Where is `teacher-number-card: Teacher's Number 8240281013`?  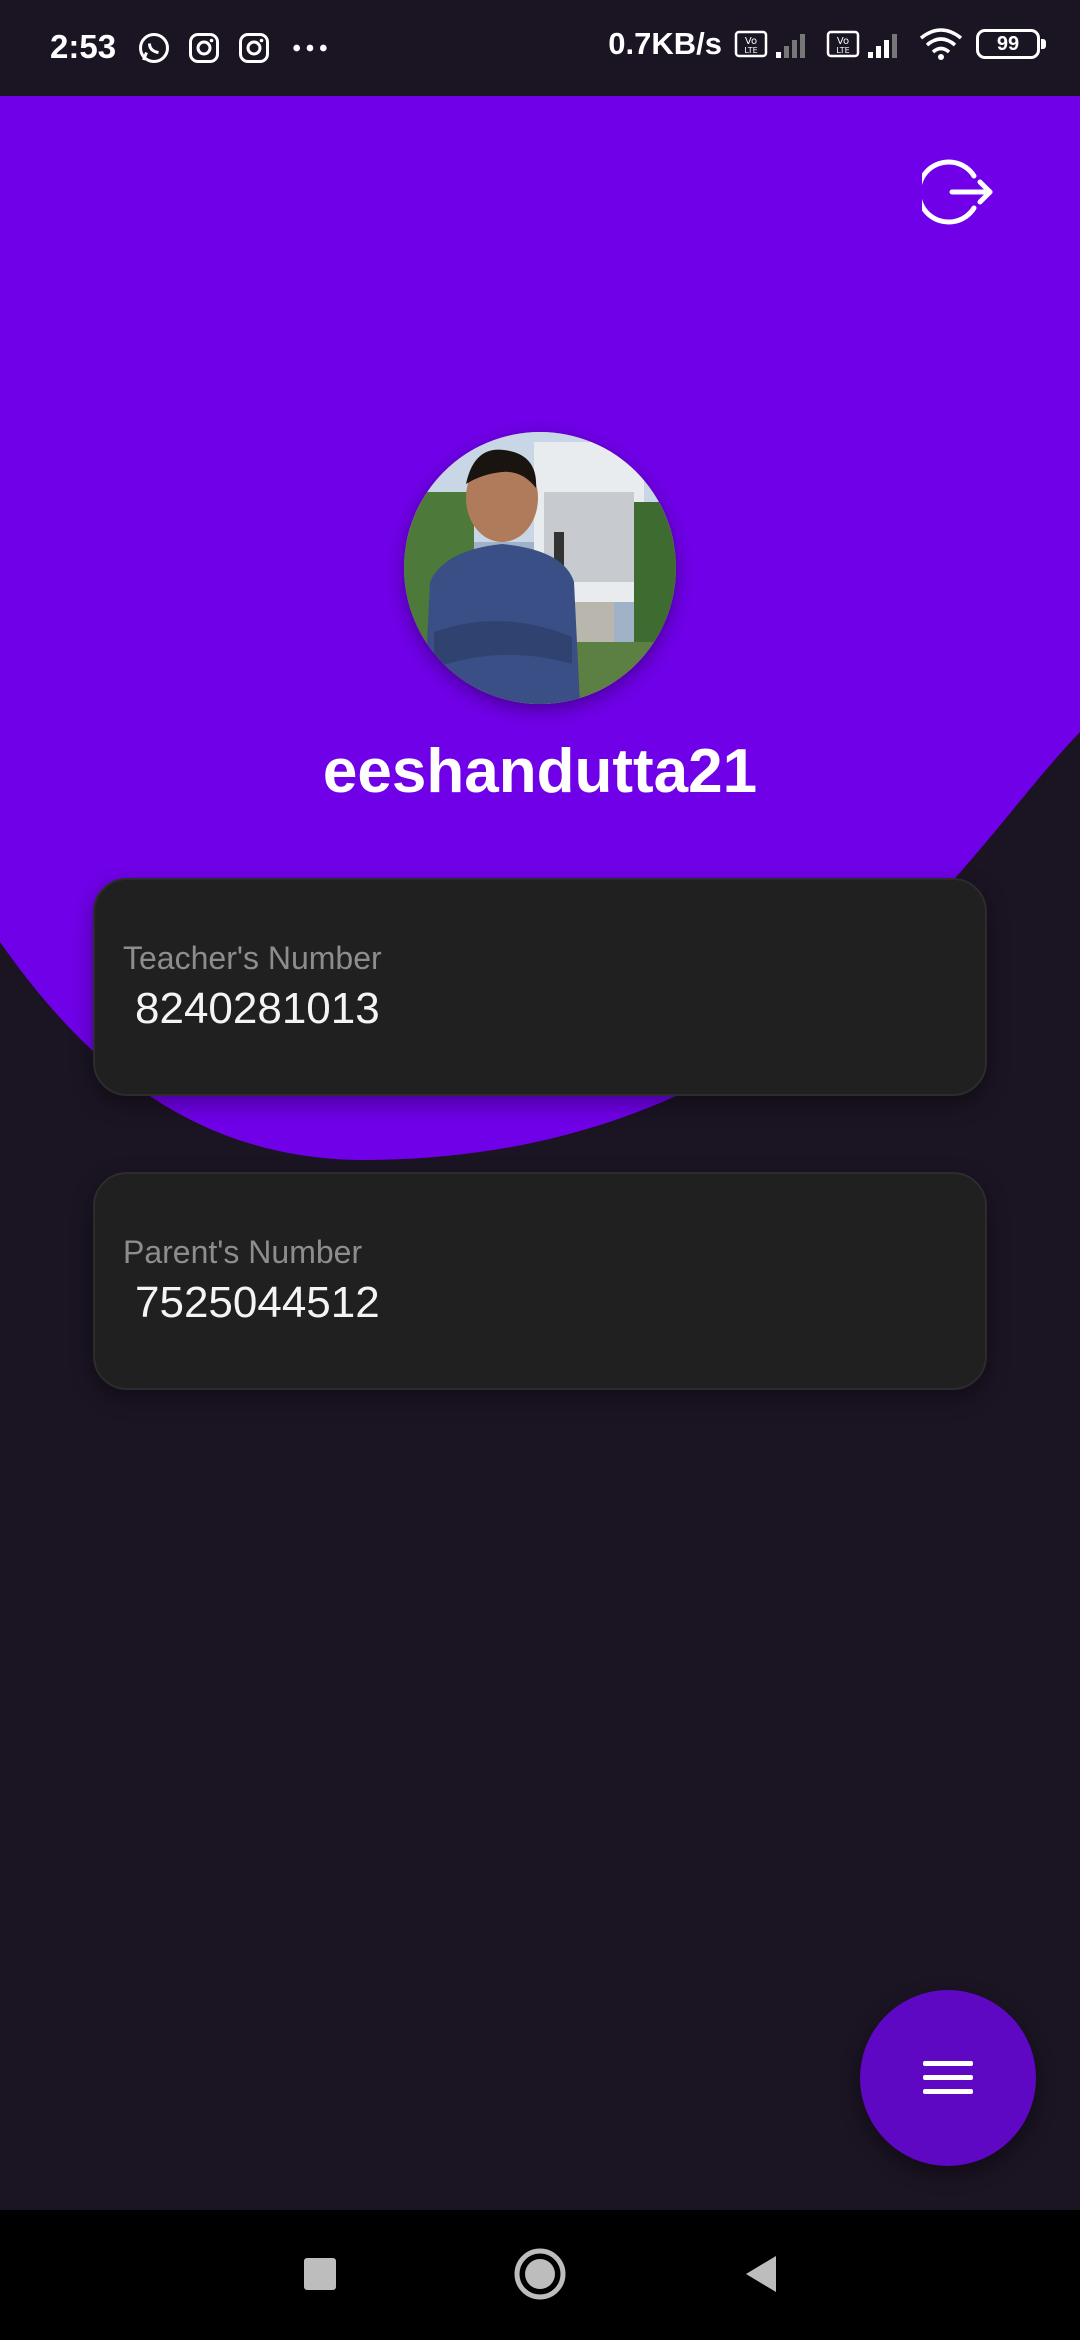 teacher-number-card: Teacher's Number 8240281013 is located at coordinates (540, 987).